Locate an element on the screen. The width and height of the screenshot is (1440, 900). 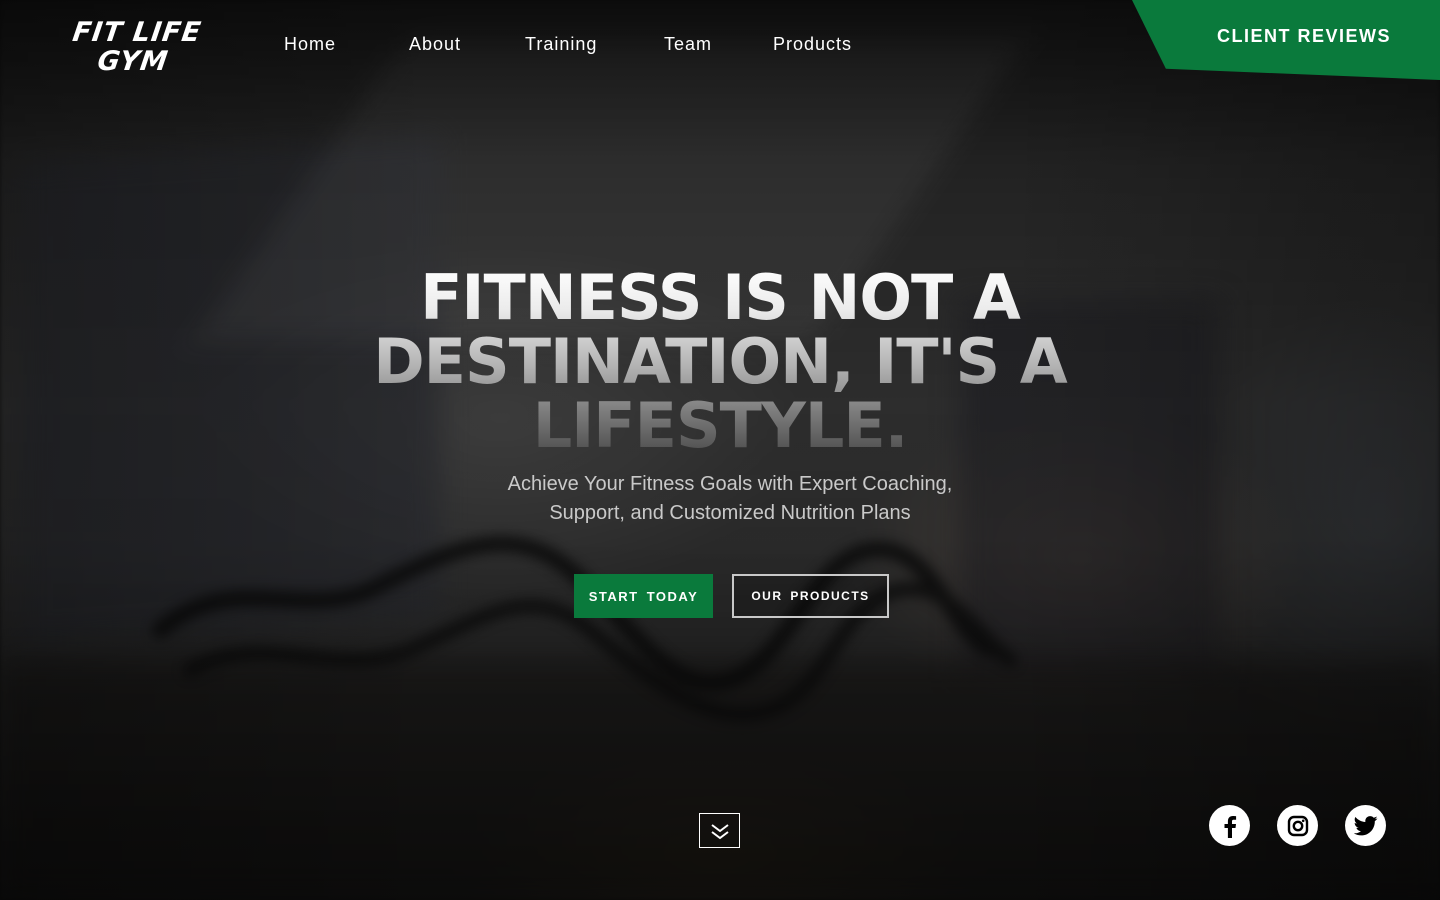
logo-line-1: FIT LIFE is located at coordinates (137, 32).